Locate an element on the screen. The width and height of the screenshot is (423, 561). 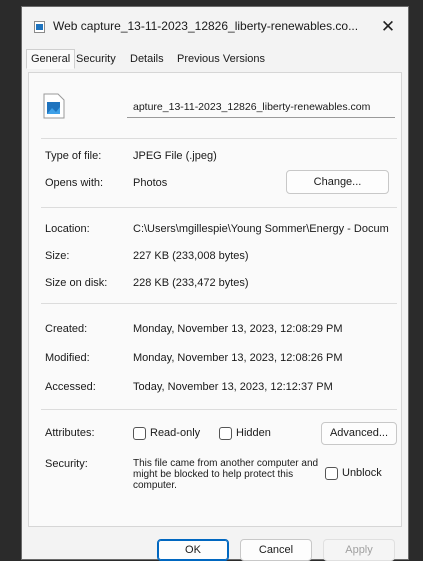
size-label: Size: is located at coordinates (57, 256).